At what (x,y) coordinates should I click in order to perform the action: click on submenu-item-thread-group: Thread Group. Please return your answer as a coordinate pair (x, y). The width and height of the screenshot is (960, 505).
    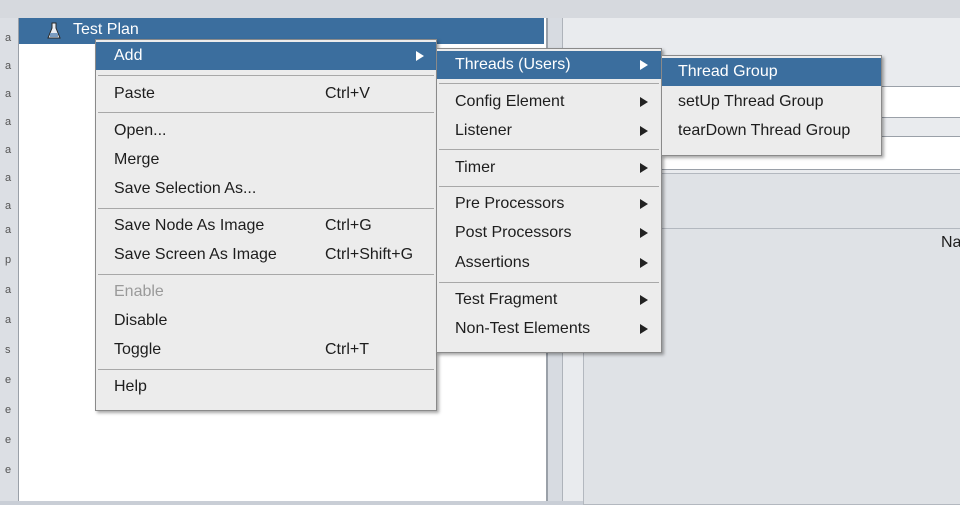
    Looking at the image, I should click on (771, 72).